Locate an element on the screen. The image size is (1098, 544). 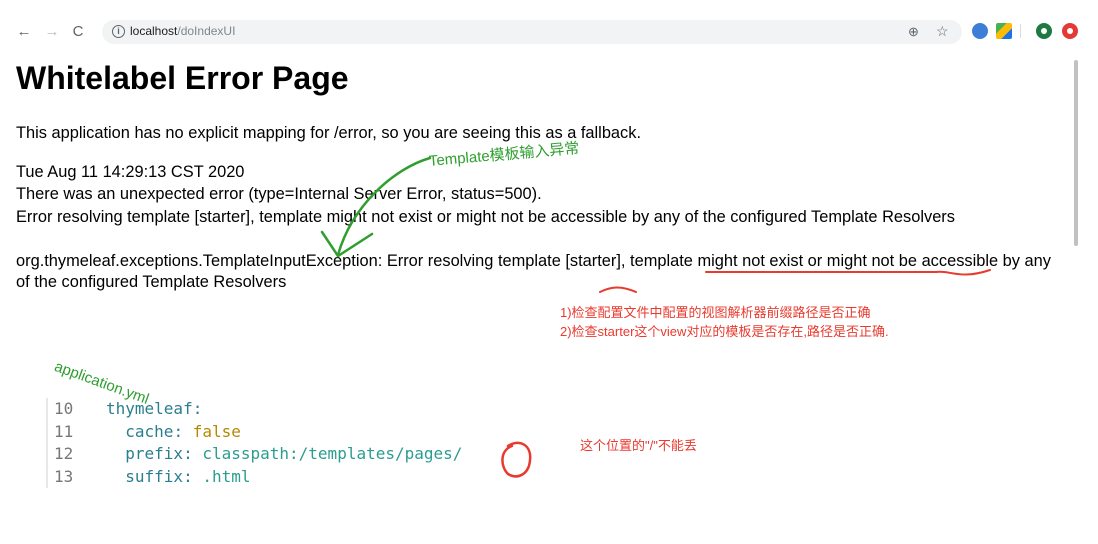
reload-icon: C is located at coordinates (78, 32).